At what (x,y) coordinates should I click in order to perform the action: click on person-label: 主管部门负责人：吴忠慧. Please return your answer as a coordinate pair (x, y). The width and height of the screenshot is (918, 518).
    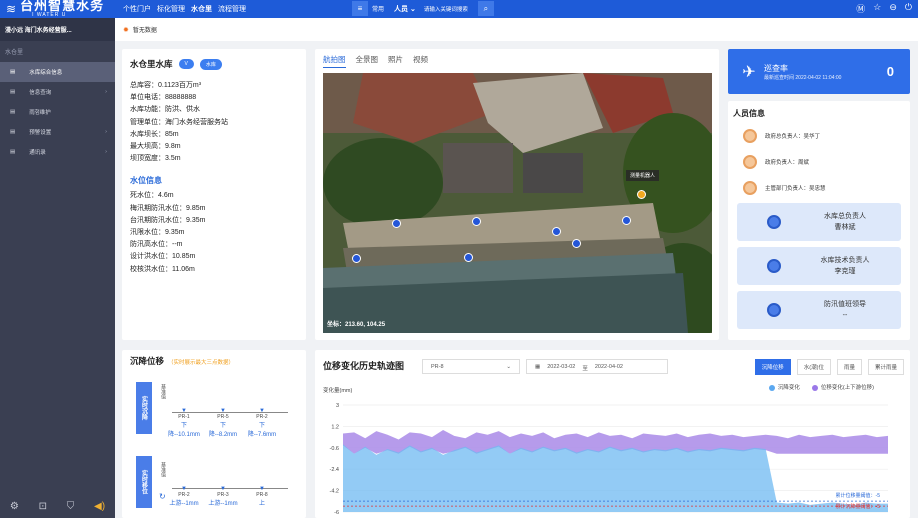
    Looking at the image, I should click on (795, 189).